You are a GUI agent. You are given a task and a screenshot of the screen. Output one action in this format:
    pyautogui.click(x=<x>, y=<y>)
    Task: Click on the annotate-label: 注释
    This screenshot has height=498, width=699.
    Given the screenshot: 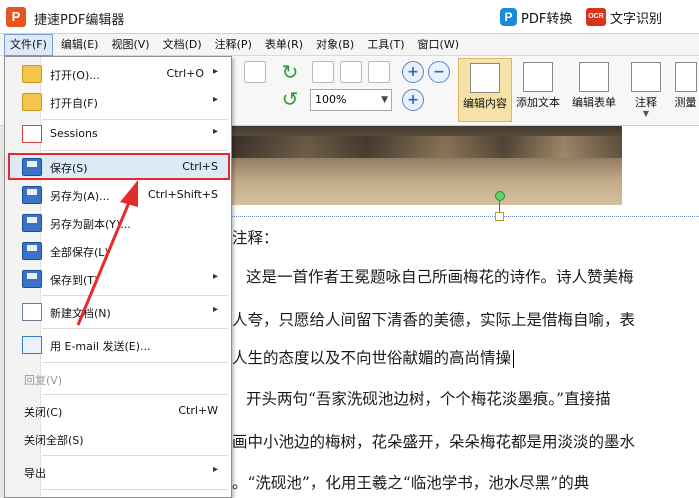 What is the action you would take?
    pyautogui.click(x=646, y=102)
    